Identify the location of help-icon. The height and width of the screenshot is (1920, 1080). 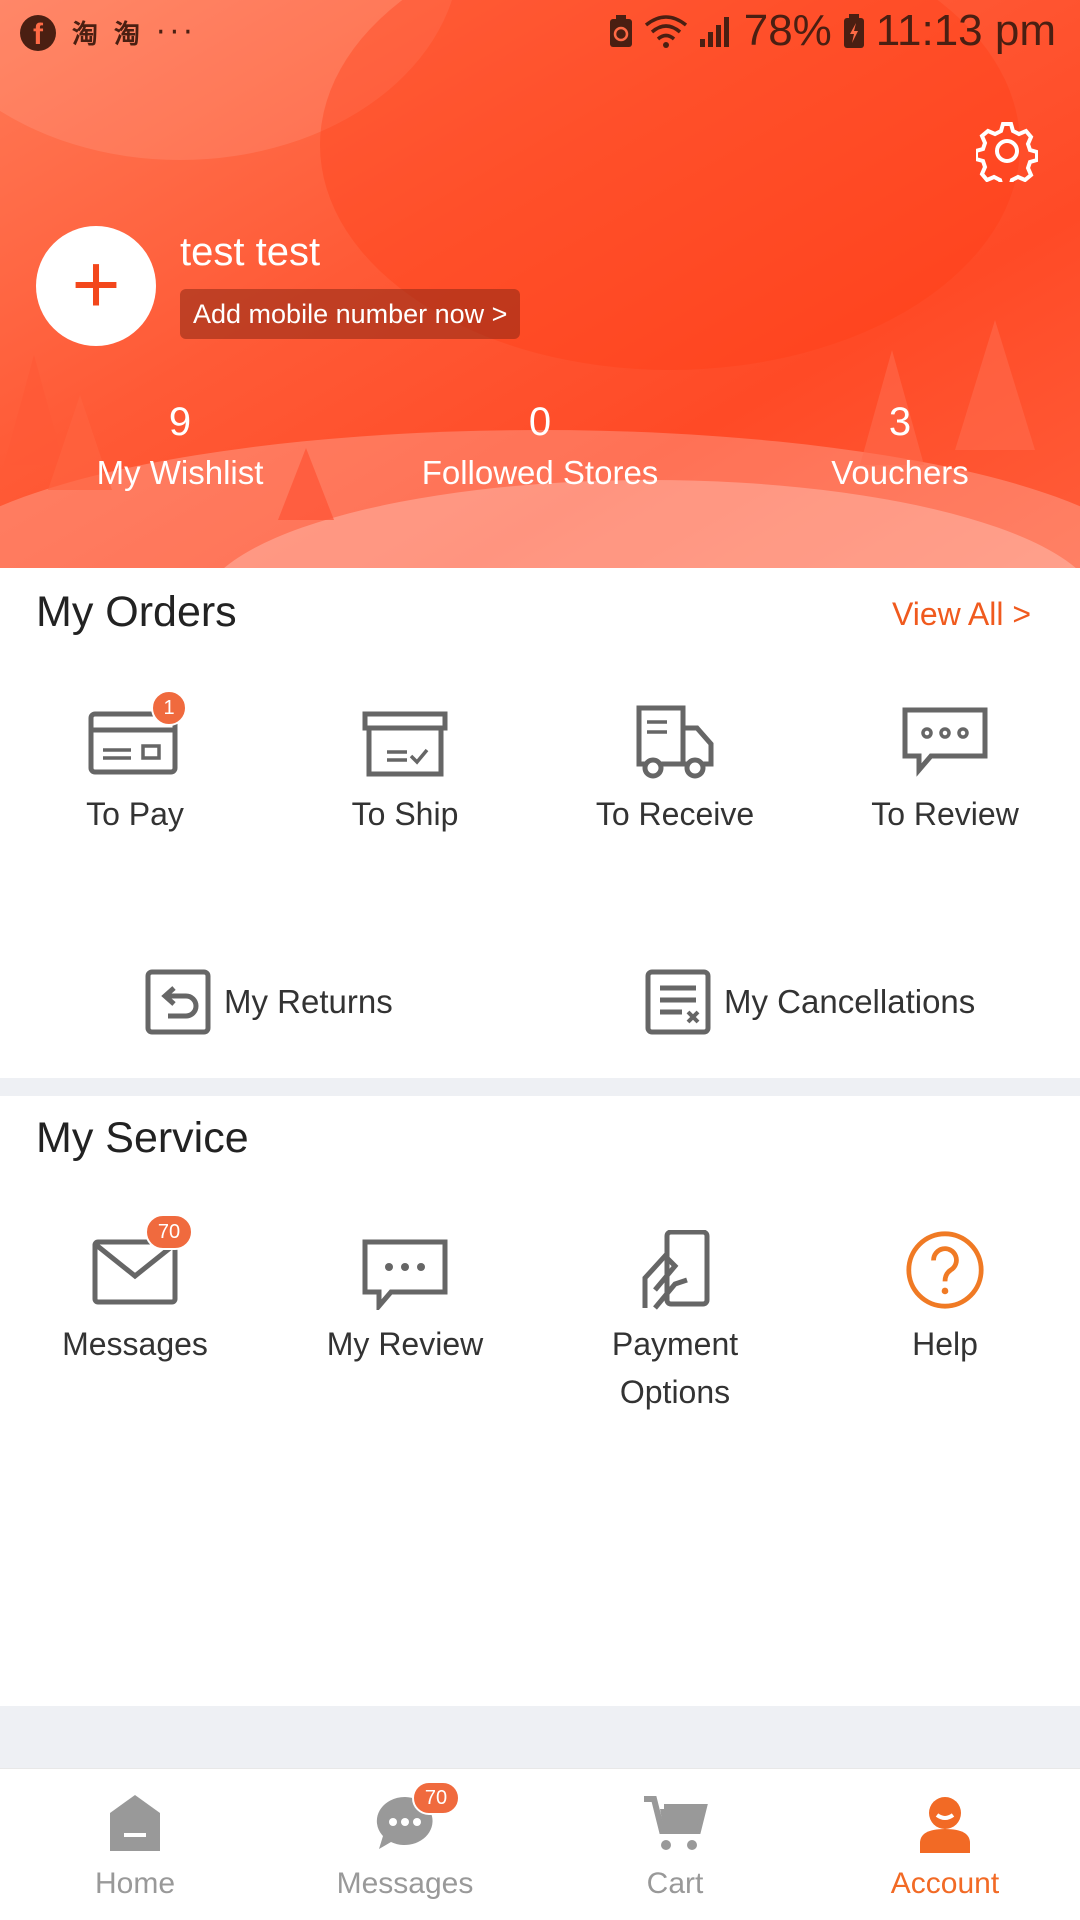
(945, 1270).